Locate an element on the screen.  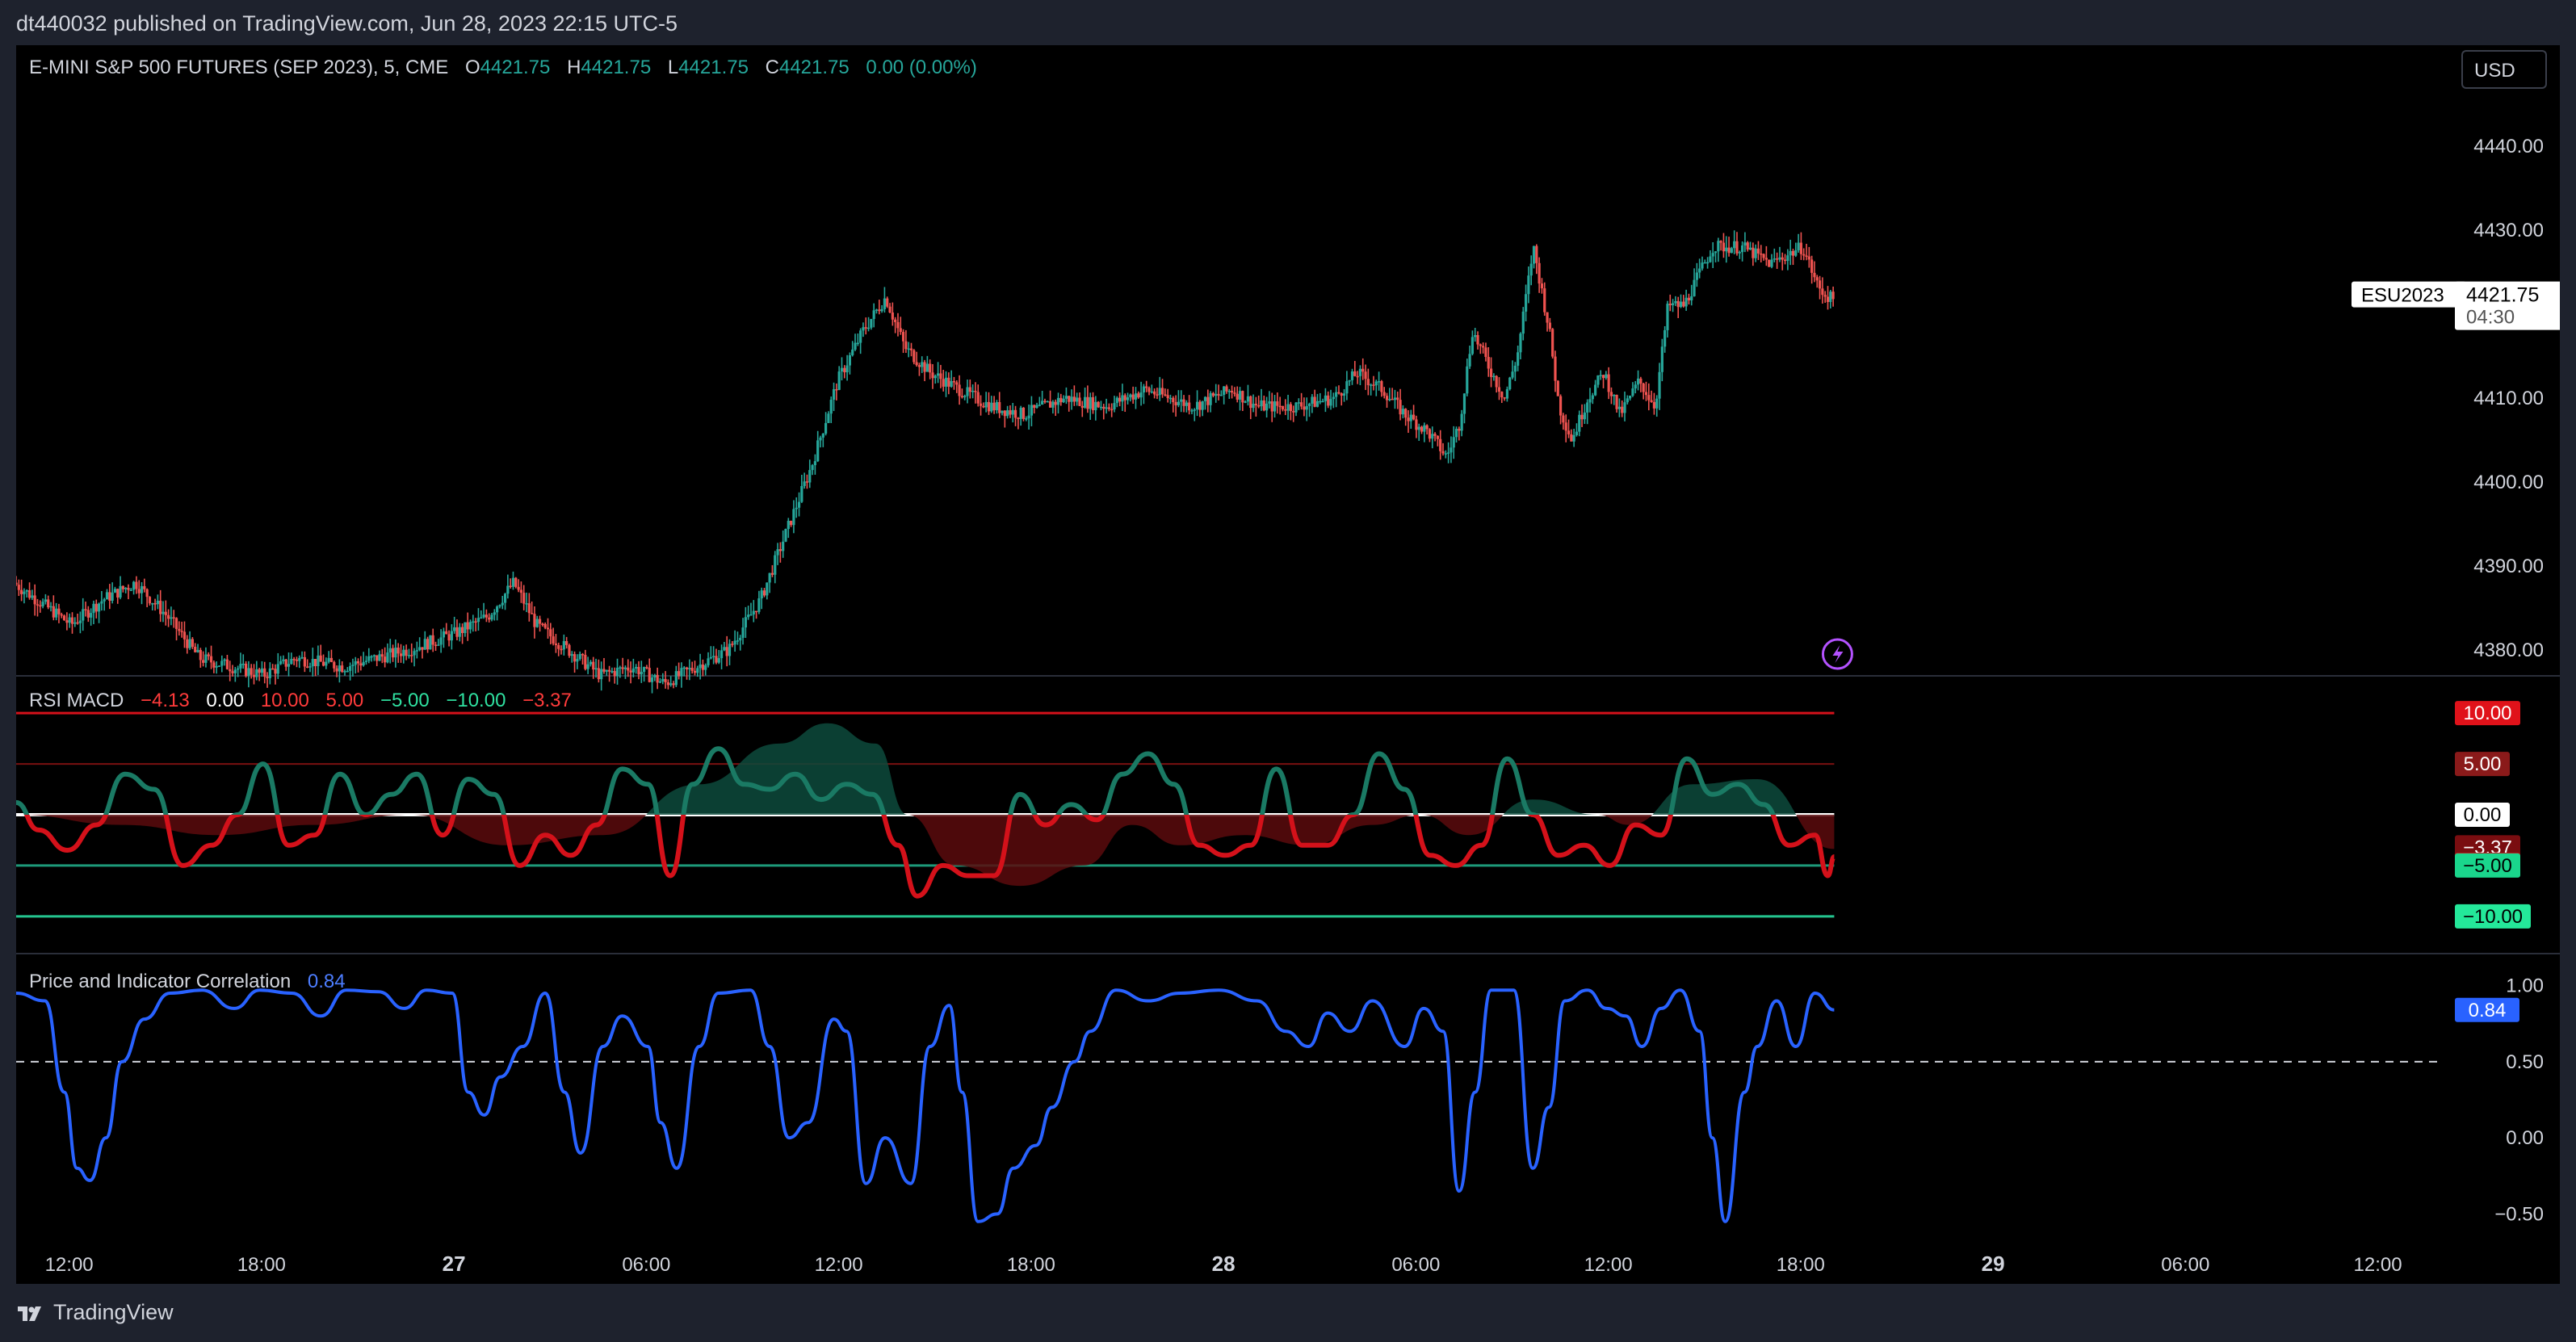
legend-close-value: 4421.75 is located at coordinates (814, 67).